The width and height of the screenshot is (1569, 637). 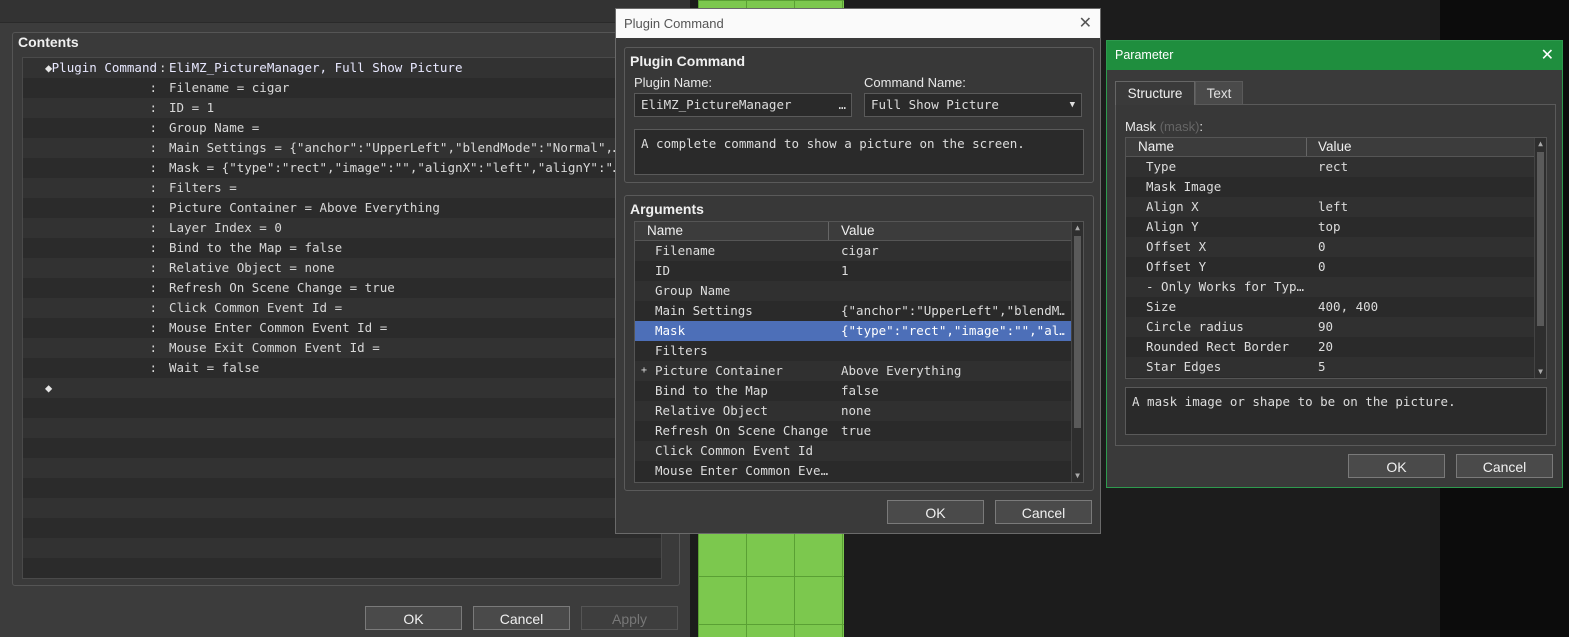 What do you see at coordinates (644, 371) in the screenshot?
I see `expand-icon: +` at bounding box center [644, 371].